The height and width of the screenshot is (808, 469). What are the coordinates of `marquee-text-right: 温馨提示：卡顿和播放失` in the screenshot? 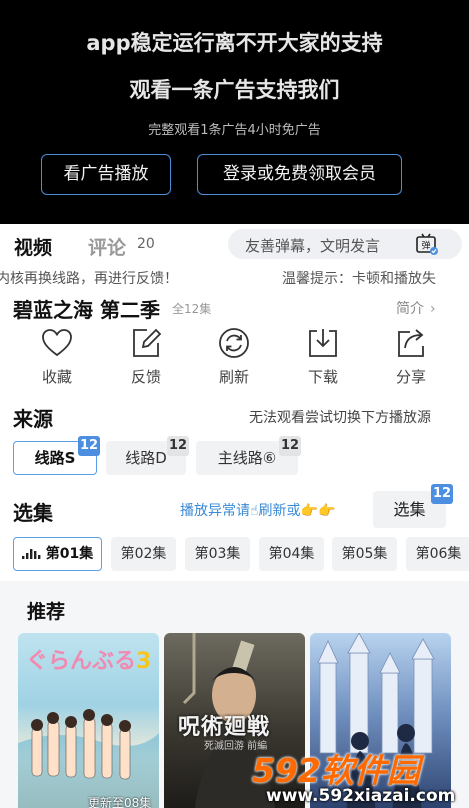 It's located at (359, 279).